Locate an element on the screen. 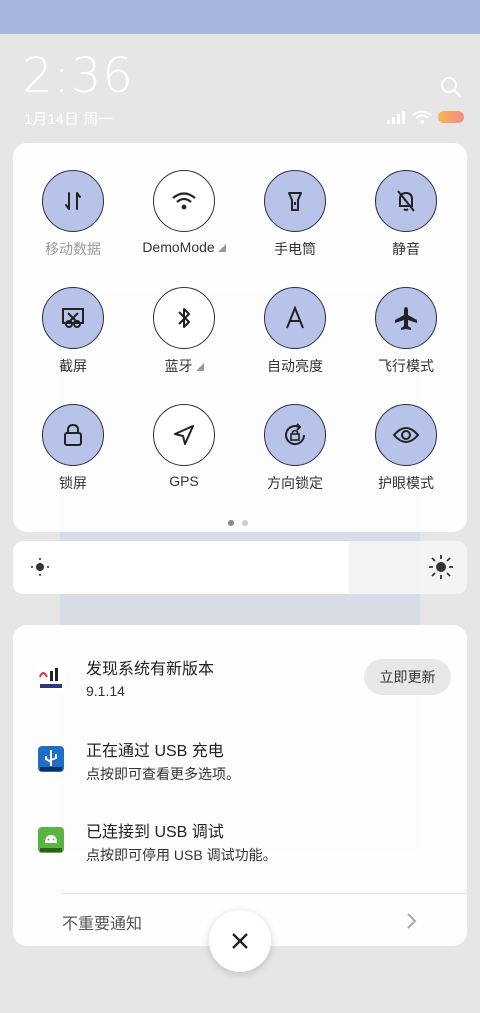  tile-auto-brightness: 自动亮度 is located at coordinates (295, 331).